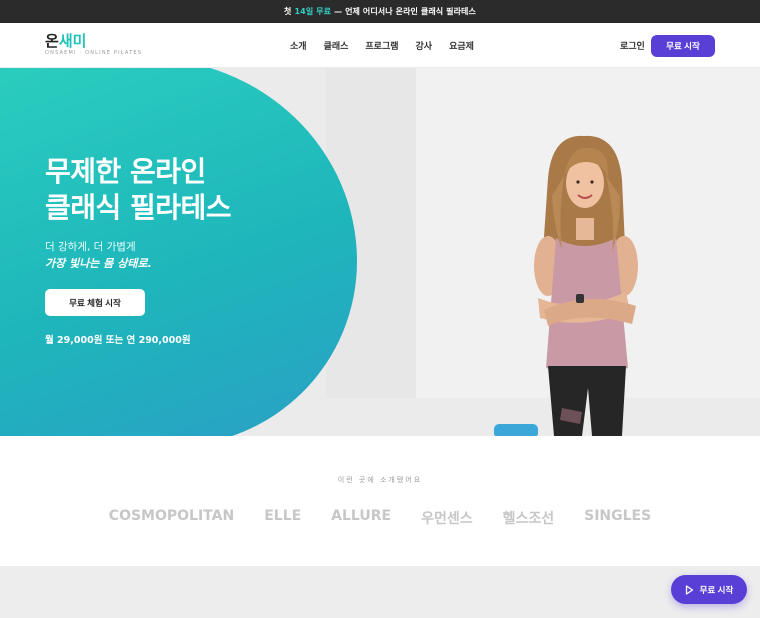 This screenshot has width=760, height=618. I want to click on floating-start-free-button: 무료 시작, so click(709, 589).